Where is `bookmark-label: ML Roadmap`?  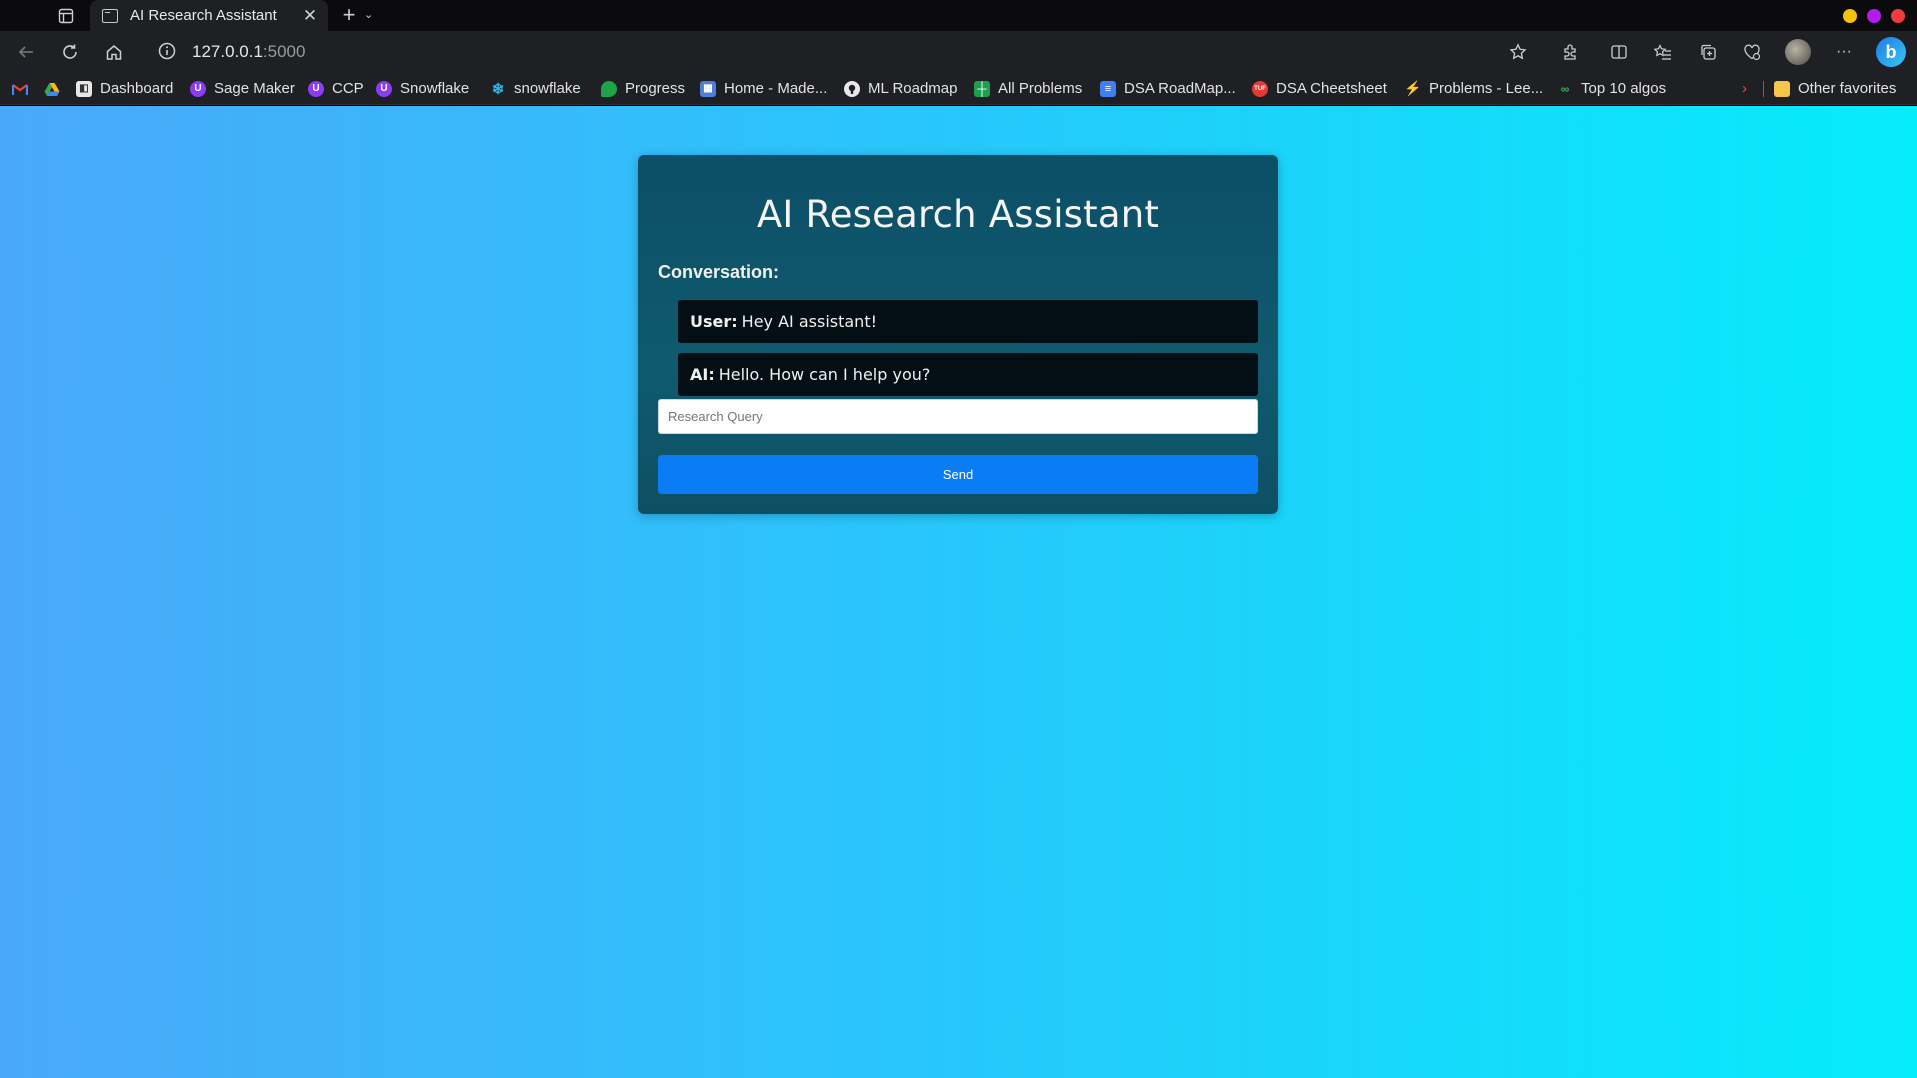
bookmark-label: ML Roadmap is located at coordinates (913, 88).